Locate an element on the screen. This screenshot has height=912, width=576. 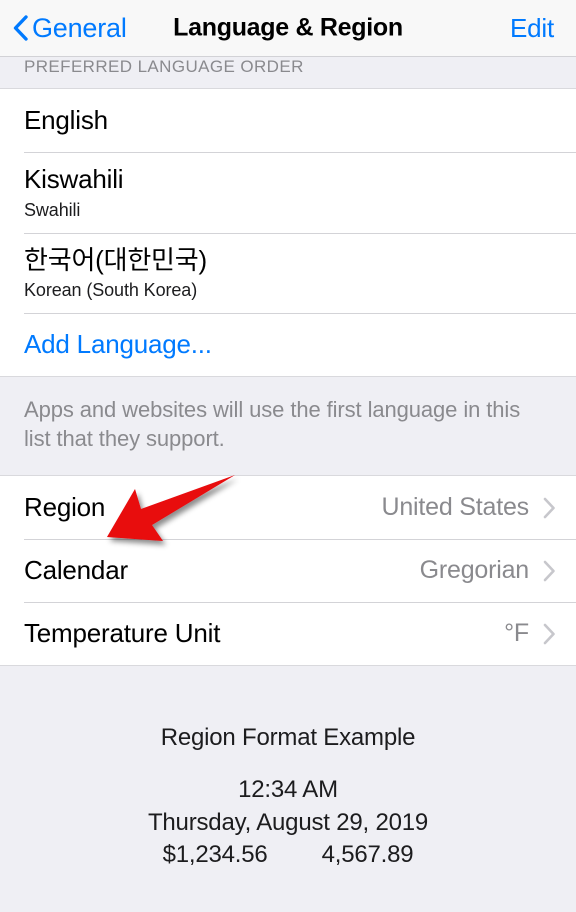
row-label: Temperature Unit is located at coordinates (122, 632).